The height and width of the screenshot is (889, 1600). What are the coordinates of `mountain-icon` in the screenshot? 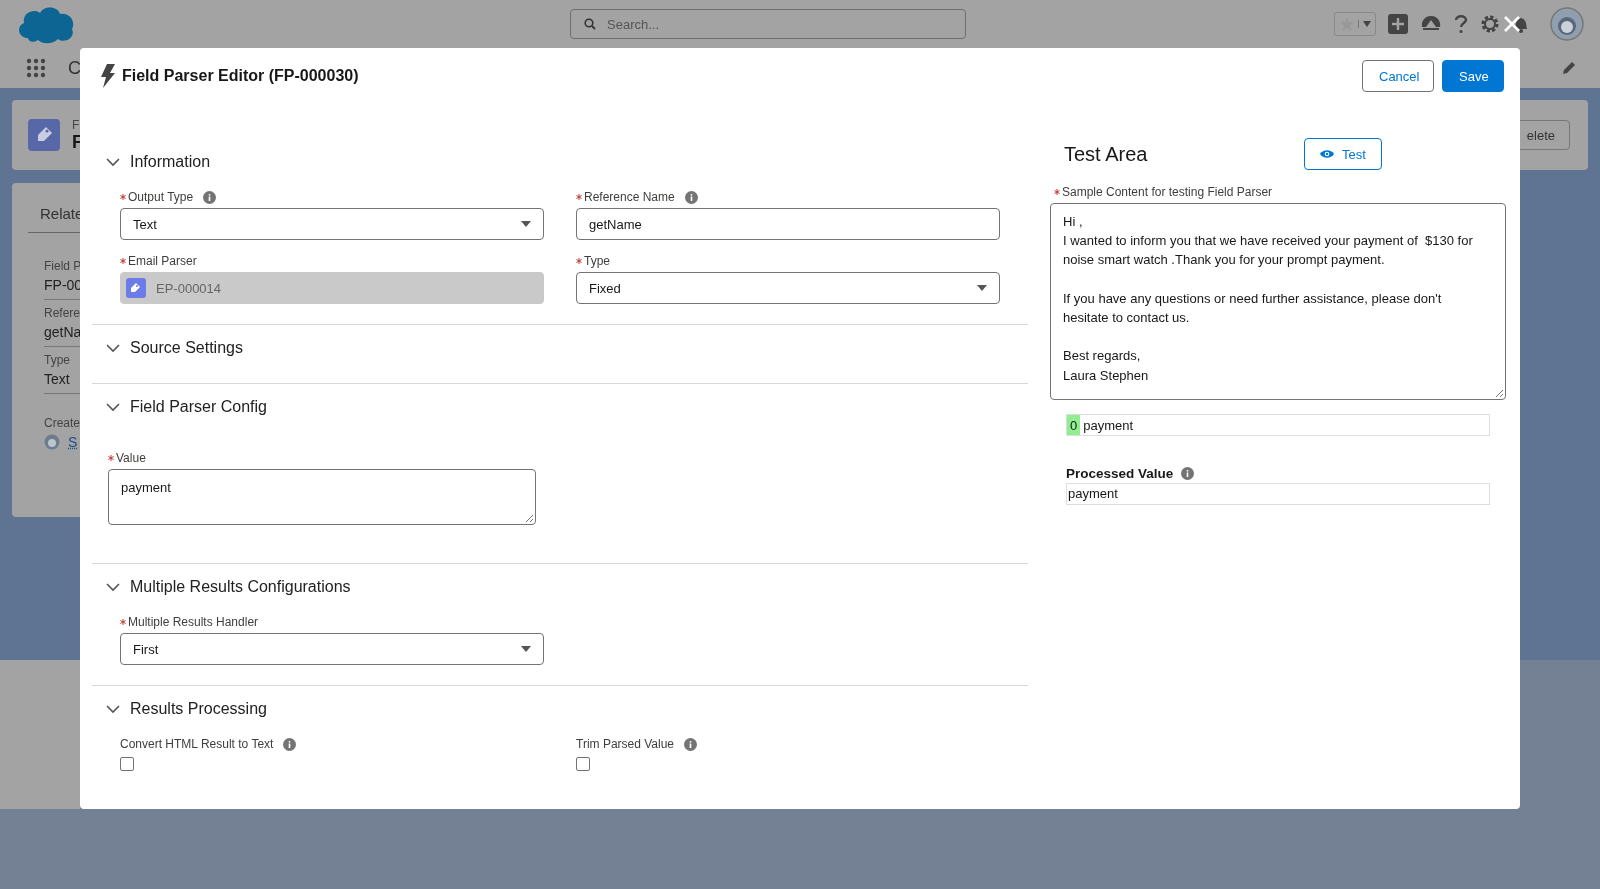 It's located at (1431, 24).